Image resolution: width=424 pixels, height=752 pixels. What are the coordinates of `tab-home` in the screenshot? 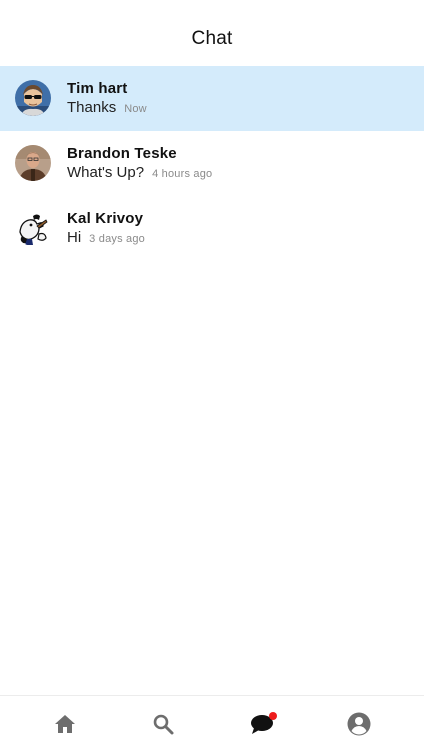 It's located at (65, 724).